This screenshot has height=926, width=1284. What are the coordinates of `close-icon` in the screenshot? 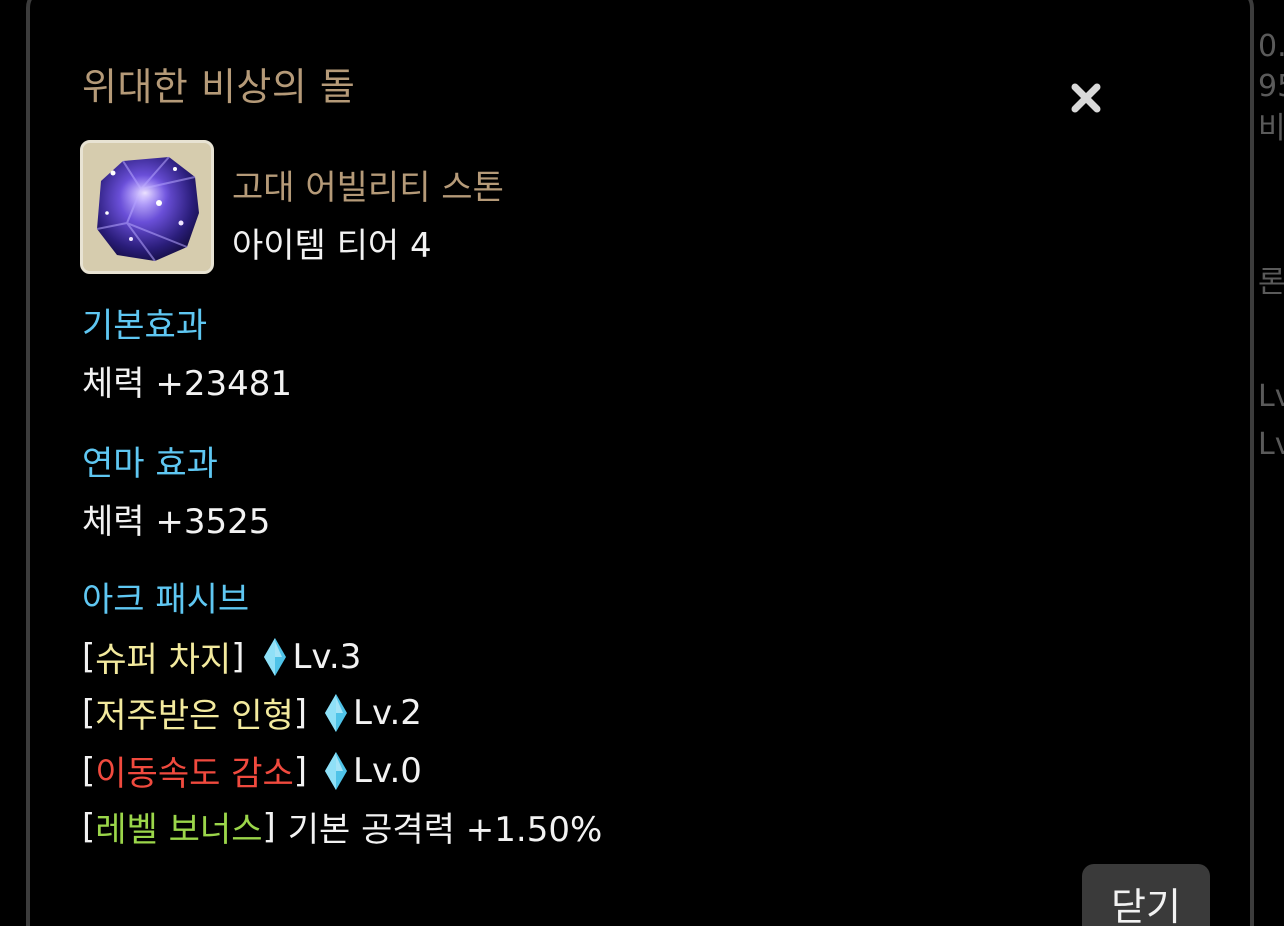 It's located at (1086, 98).